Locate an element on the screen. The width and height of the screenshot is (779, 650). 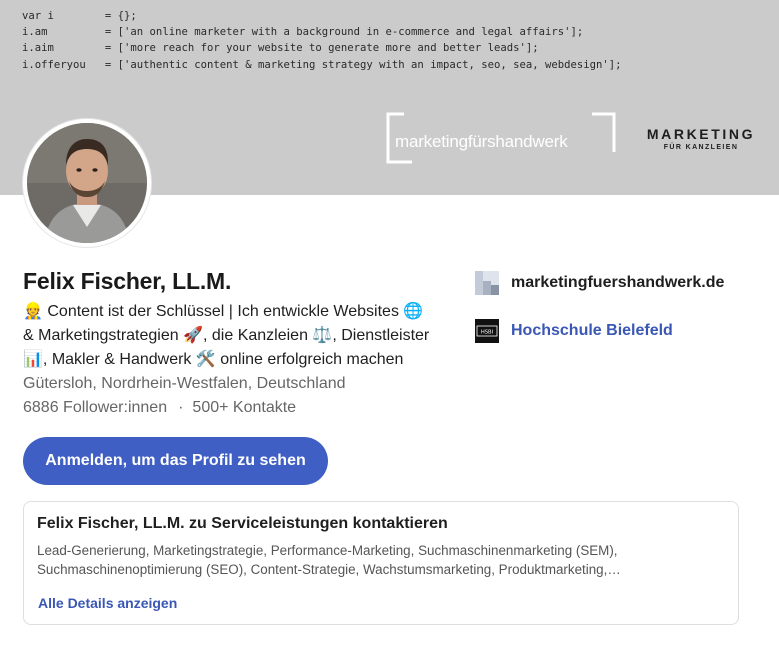
current-company: marketingfuershandwerk.de is located at coordinates (599, 283).